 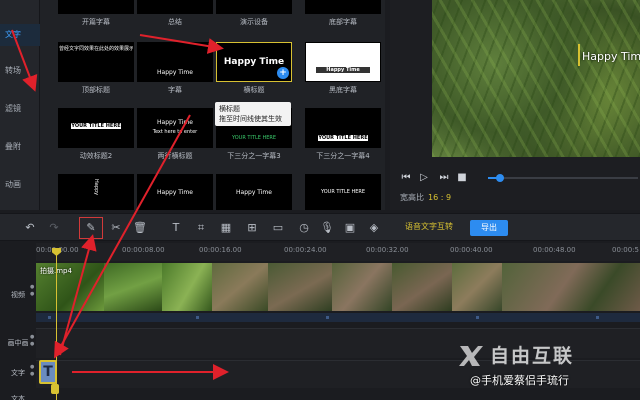 I want to click on template-thumbnail: Happy Time Text here to enter, so click(x=175, y=128).